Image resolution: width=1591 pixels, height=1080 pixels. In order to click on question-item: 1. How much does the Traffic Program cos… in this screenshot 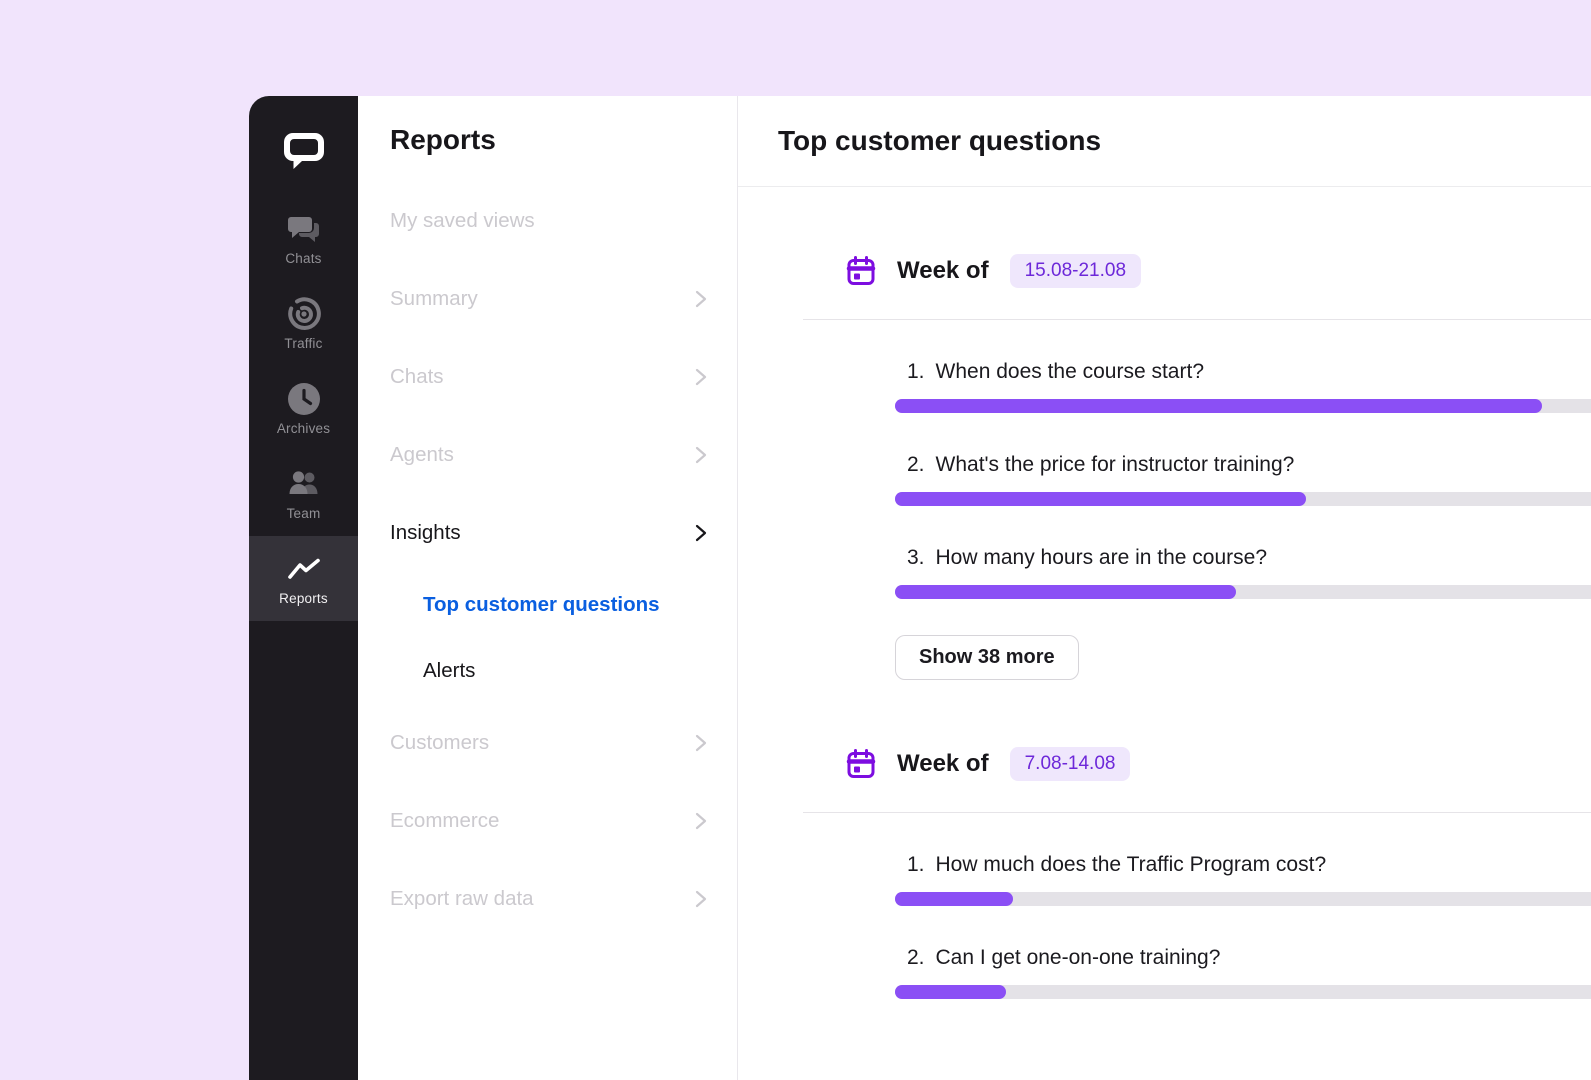, I will do `click(1243, 879)`.